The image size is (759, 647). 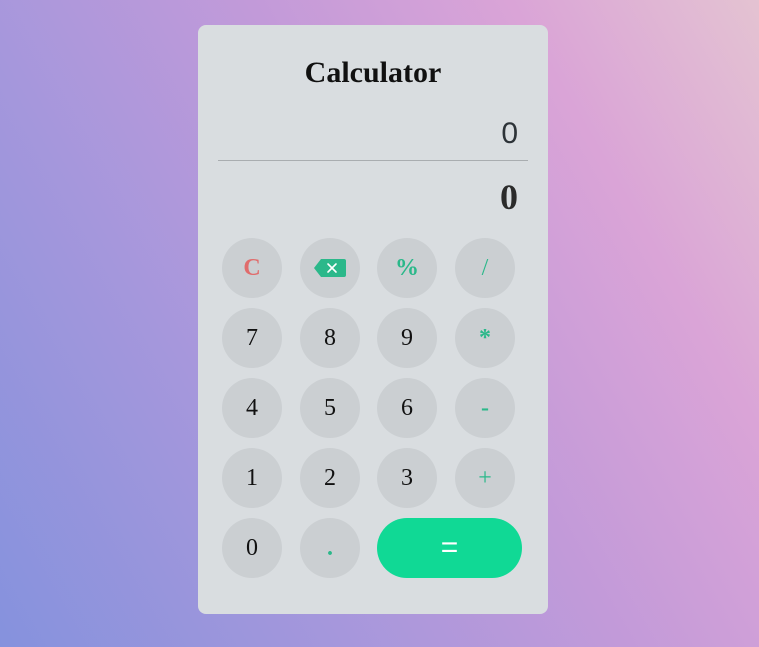 I want to click on backspace-icon, so click(x=330, y=268).